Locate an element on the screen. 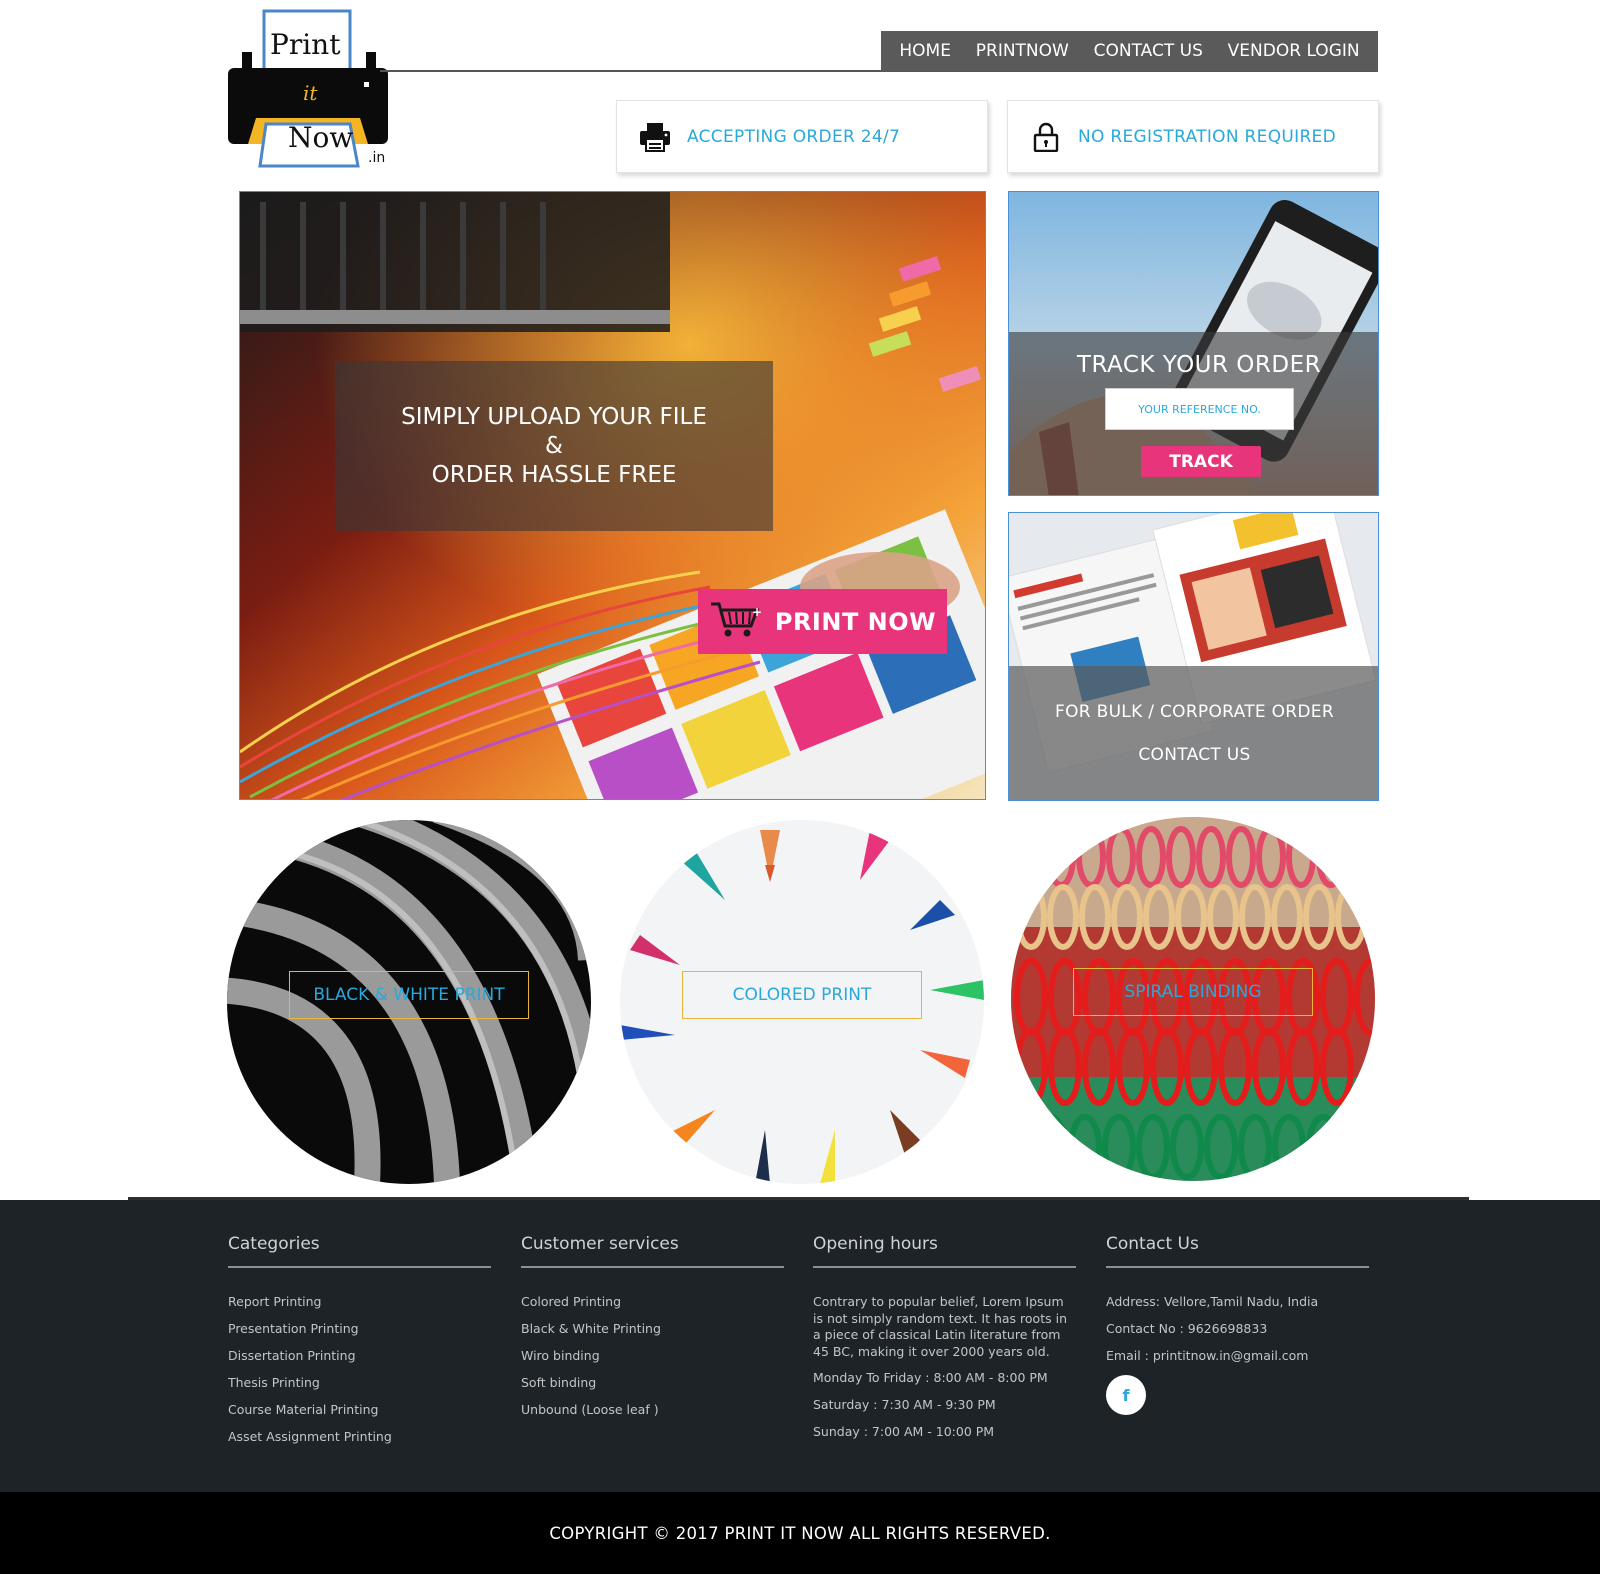 The height and width of the screenshot is (1574, 1600). logo-text-now: Now is located at coordinates (321, 137).